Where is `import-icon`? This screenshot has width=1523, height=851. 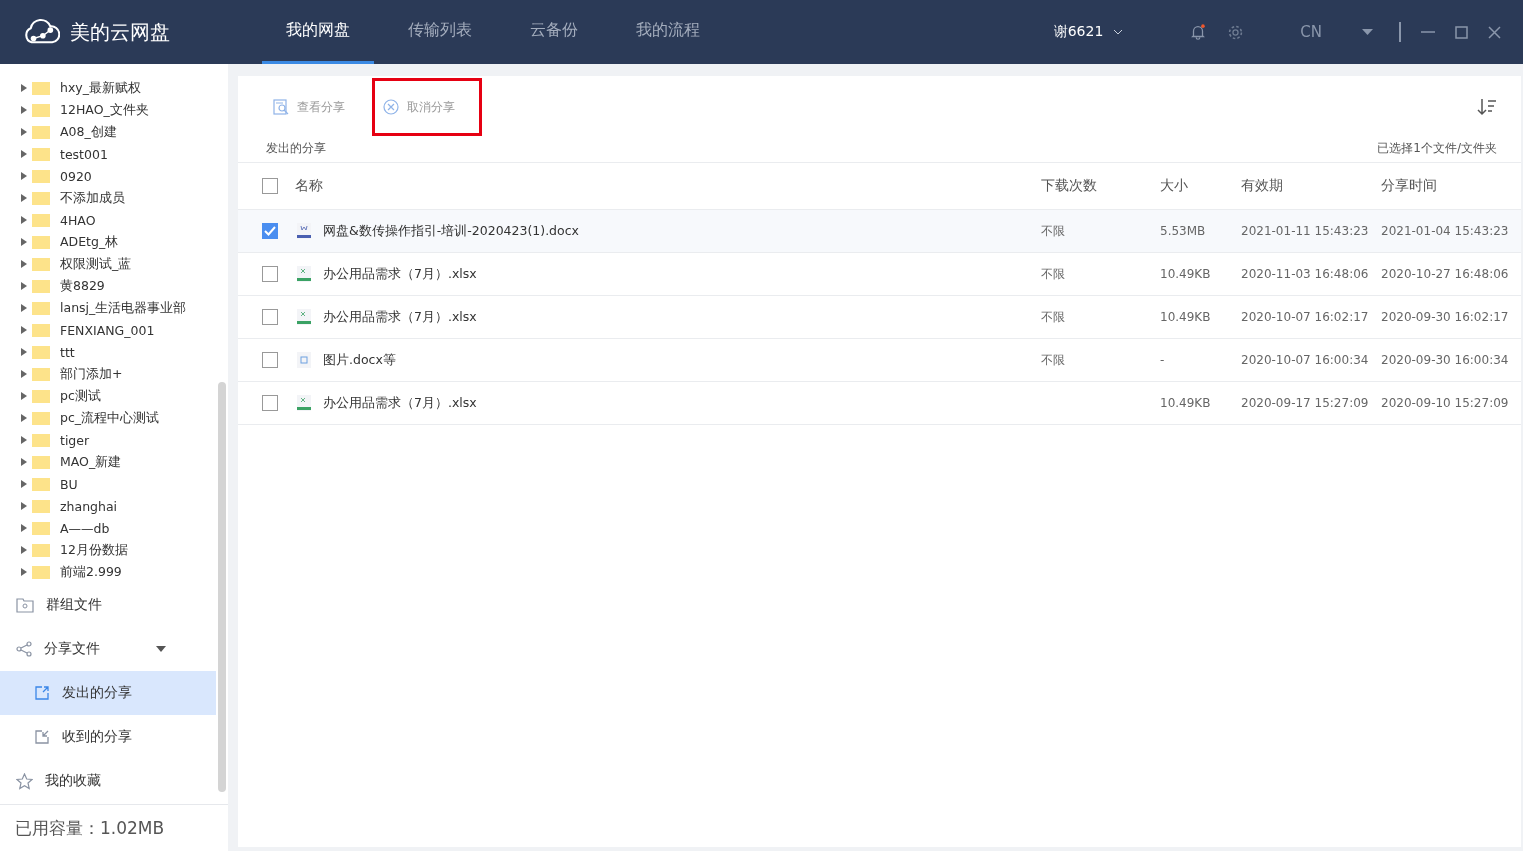
import-icon is located at coordinates (42, 737).